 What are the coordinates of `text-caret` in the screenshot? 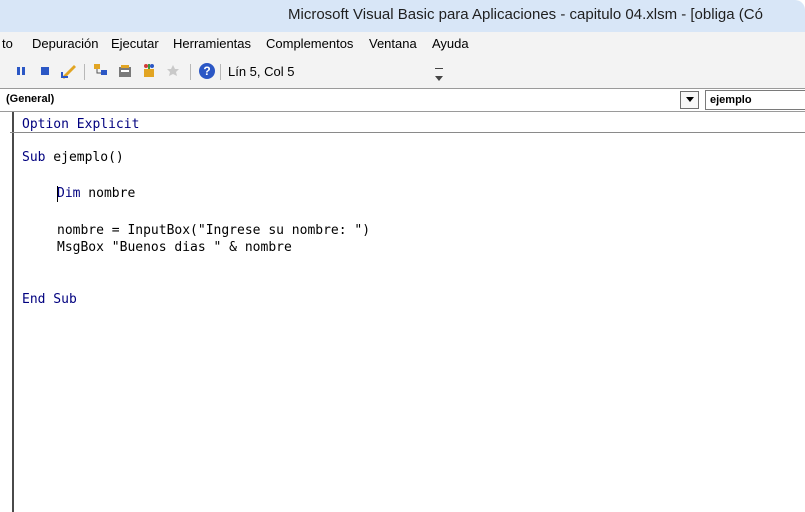 It's located at (57, 194).